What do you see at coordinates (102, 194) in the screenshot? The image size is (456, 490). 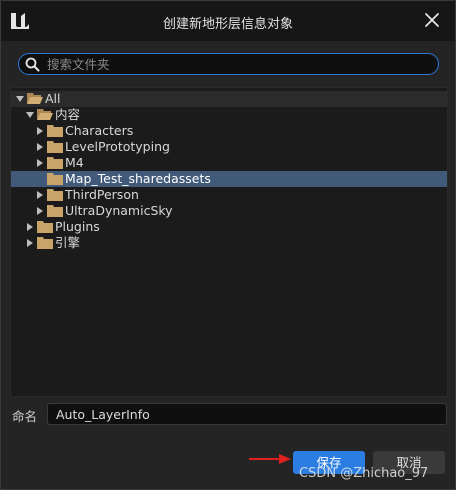 I see `tree-item-label: ThirdPerson` at bounding box center [102, 194].